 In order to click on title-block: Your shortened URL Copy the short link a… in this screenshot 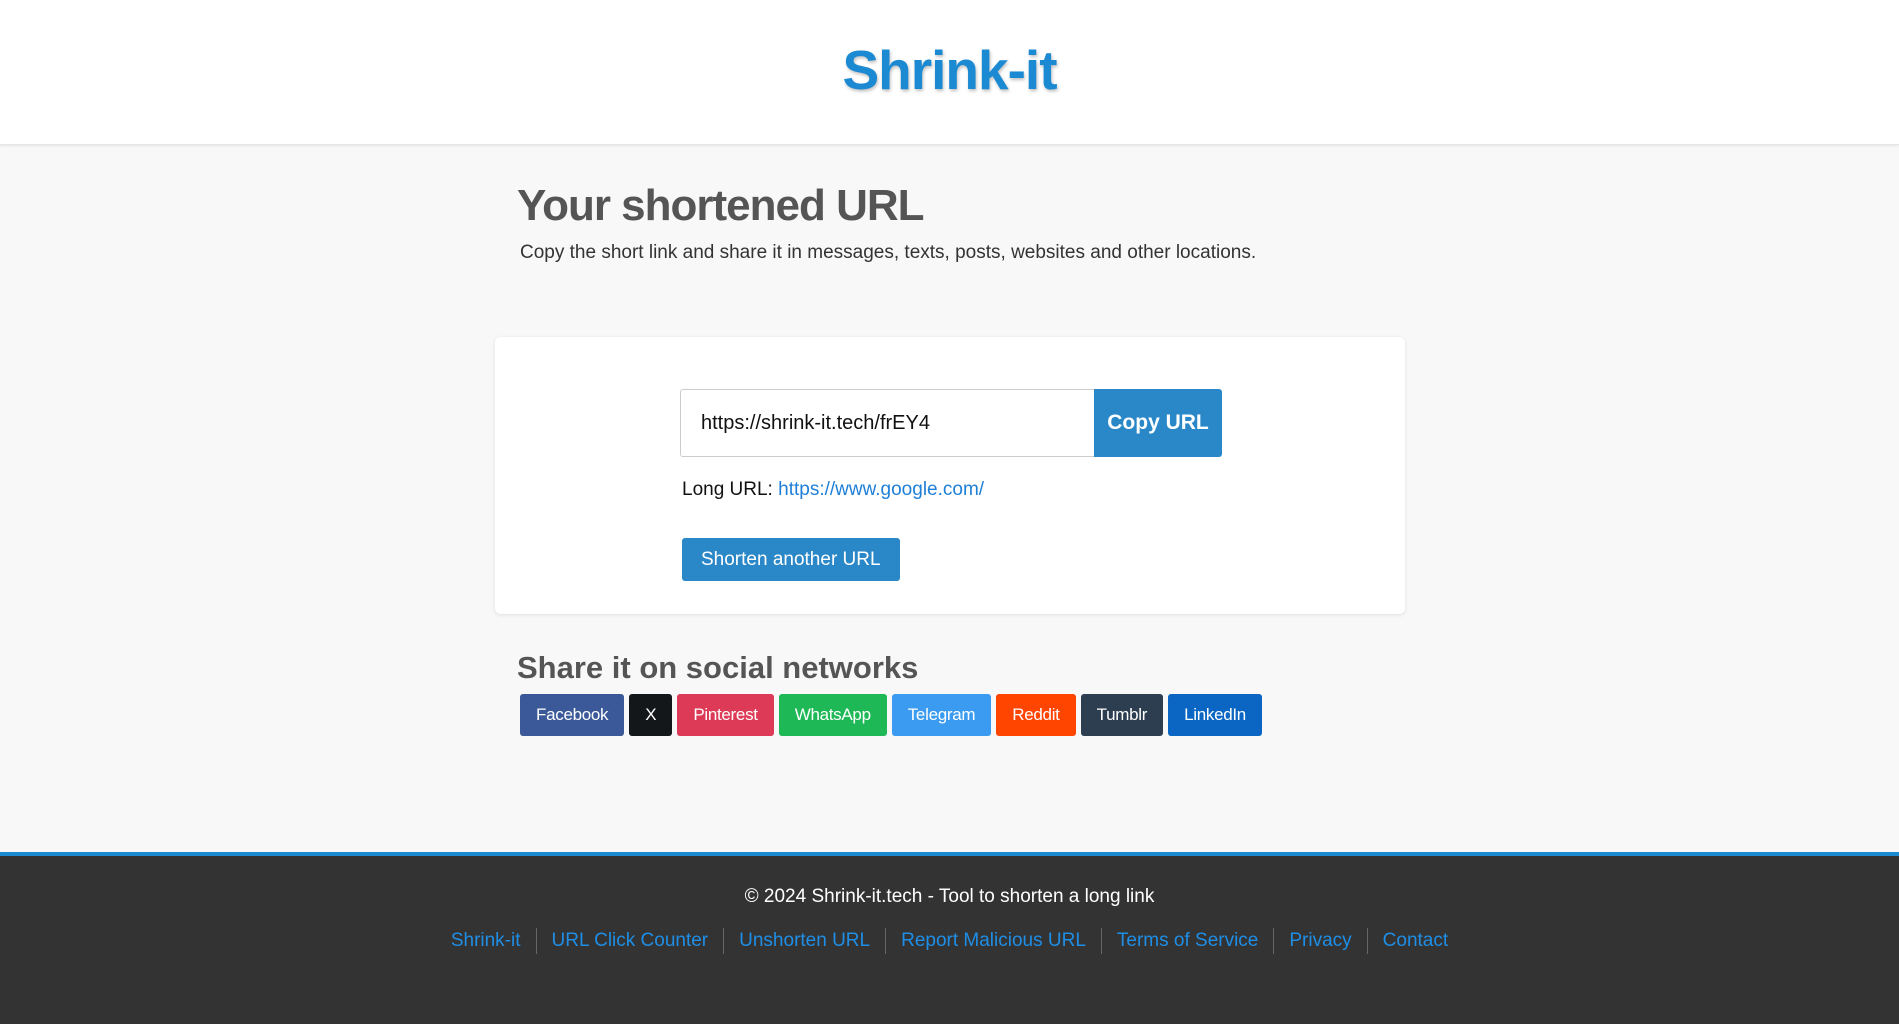, I will do `click(967, 221)`.